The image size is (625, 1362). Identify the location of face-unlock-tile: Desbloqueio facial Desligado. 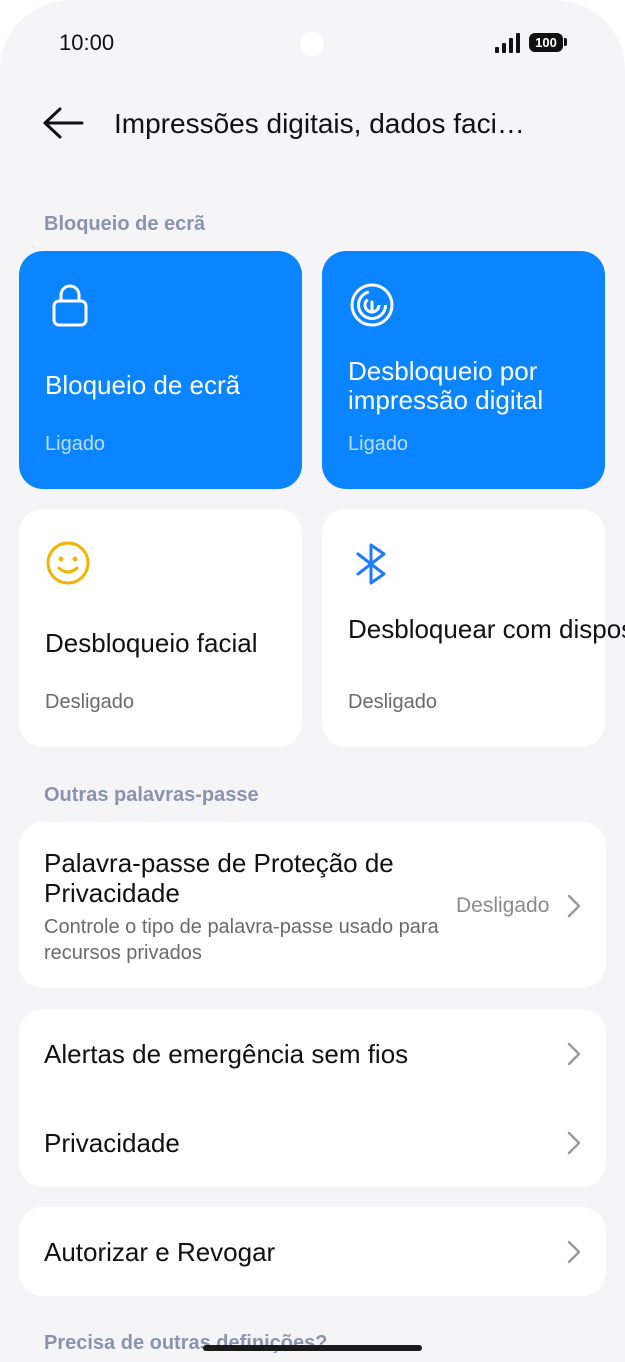
(160, 628).